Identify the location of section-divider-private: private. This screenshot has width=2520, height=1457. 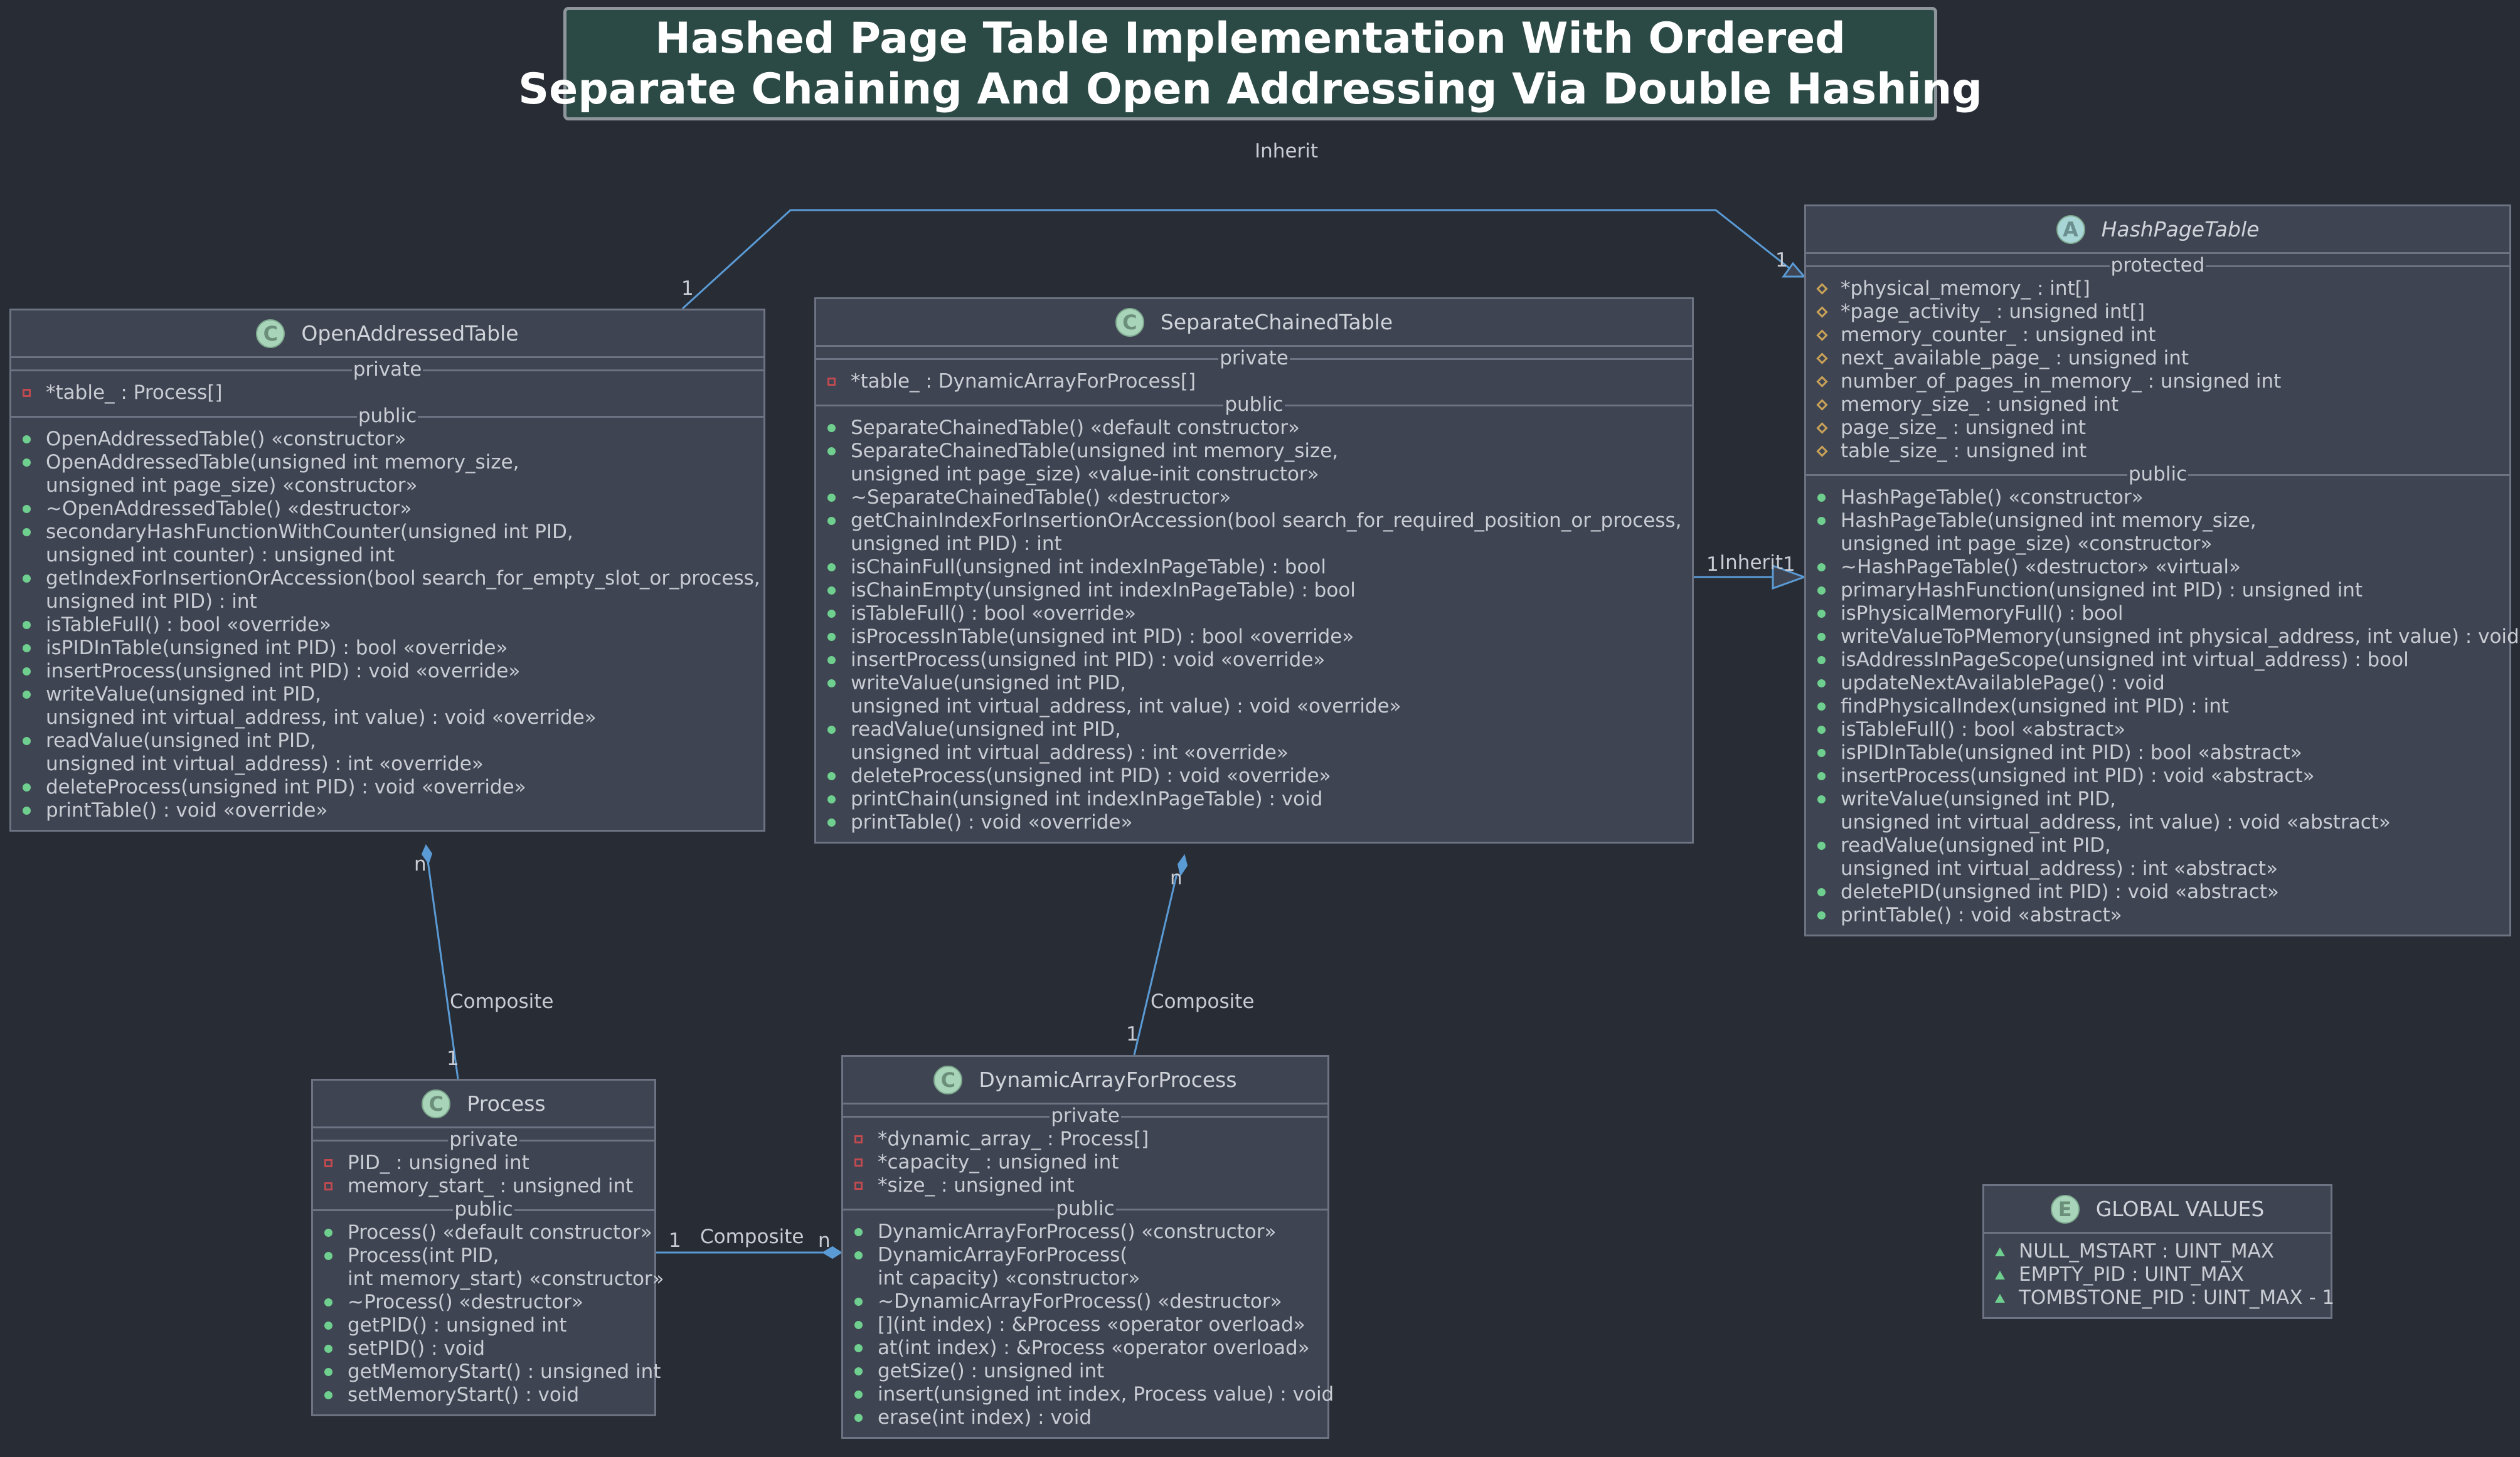
(483, 1140).